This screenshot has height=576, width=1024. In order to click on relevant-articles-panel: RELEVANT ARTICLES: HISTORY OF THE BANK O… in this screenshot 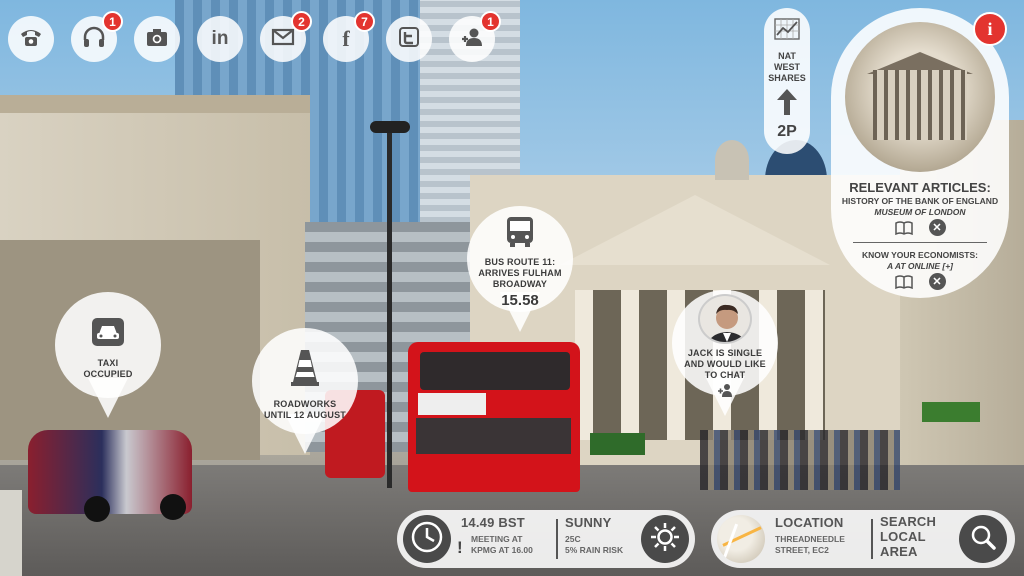, I will do `click(920, 153)`.